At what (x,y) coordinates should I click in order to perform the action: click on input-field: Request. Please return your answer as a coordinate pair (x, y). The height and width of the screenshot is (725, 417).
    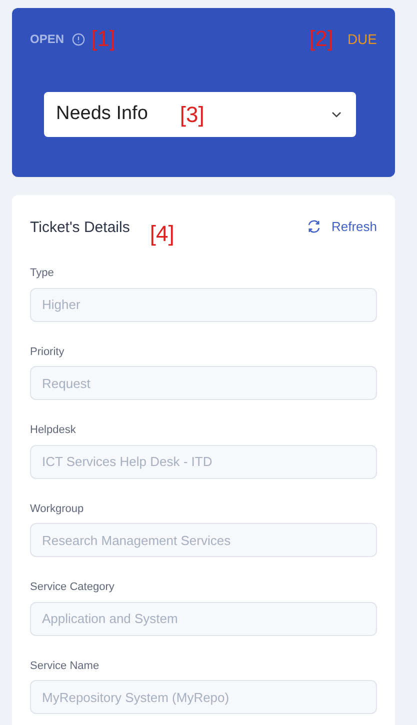
    Looking at the image, I should click on (203, 383).